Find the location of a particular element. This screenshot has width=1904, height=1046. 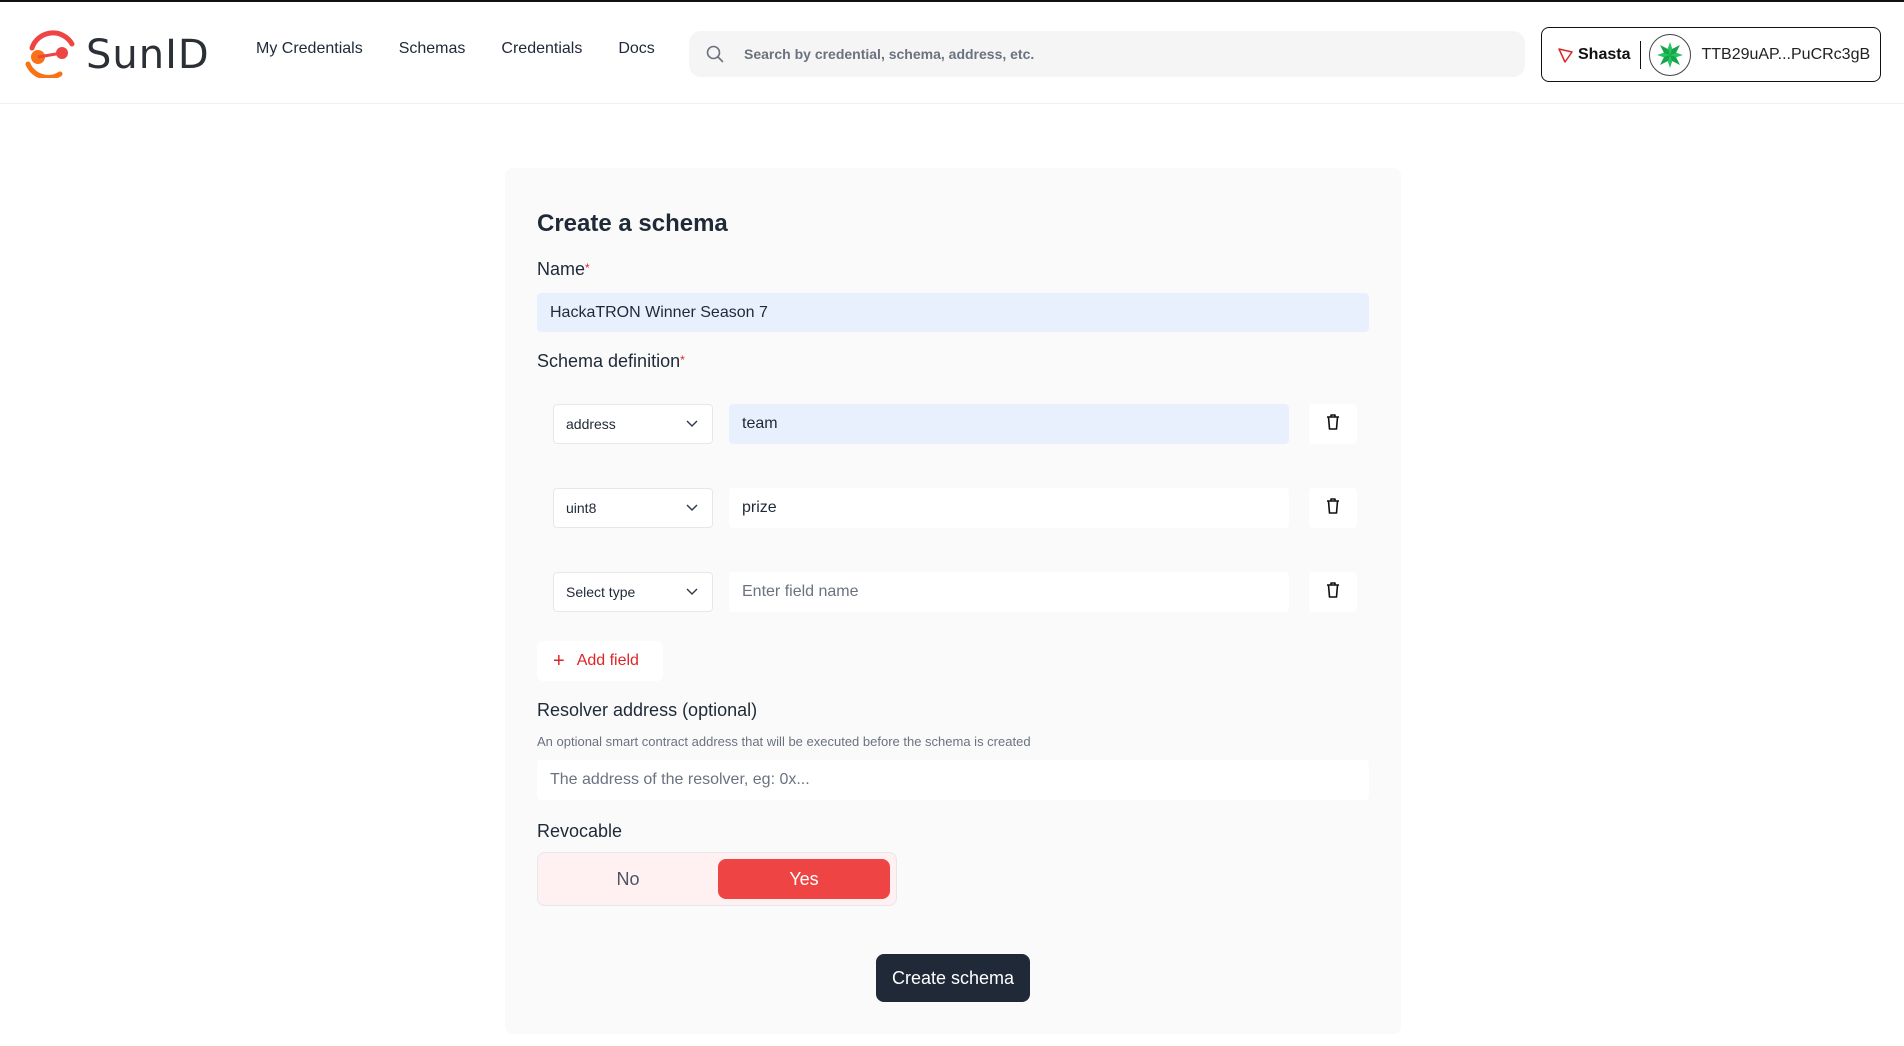

logo: SunID is located at coordinates (124, 54).